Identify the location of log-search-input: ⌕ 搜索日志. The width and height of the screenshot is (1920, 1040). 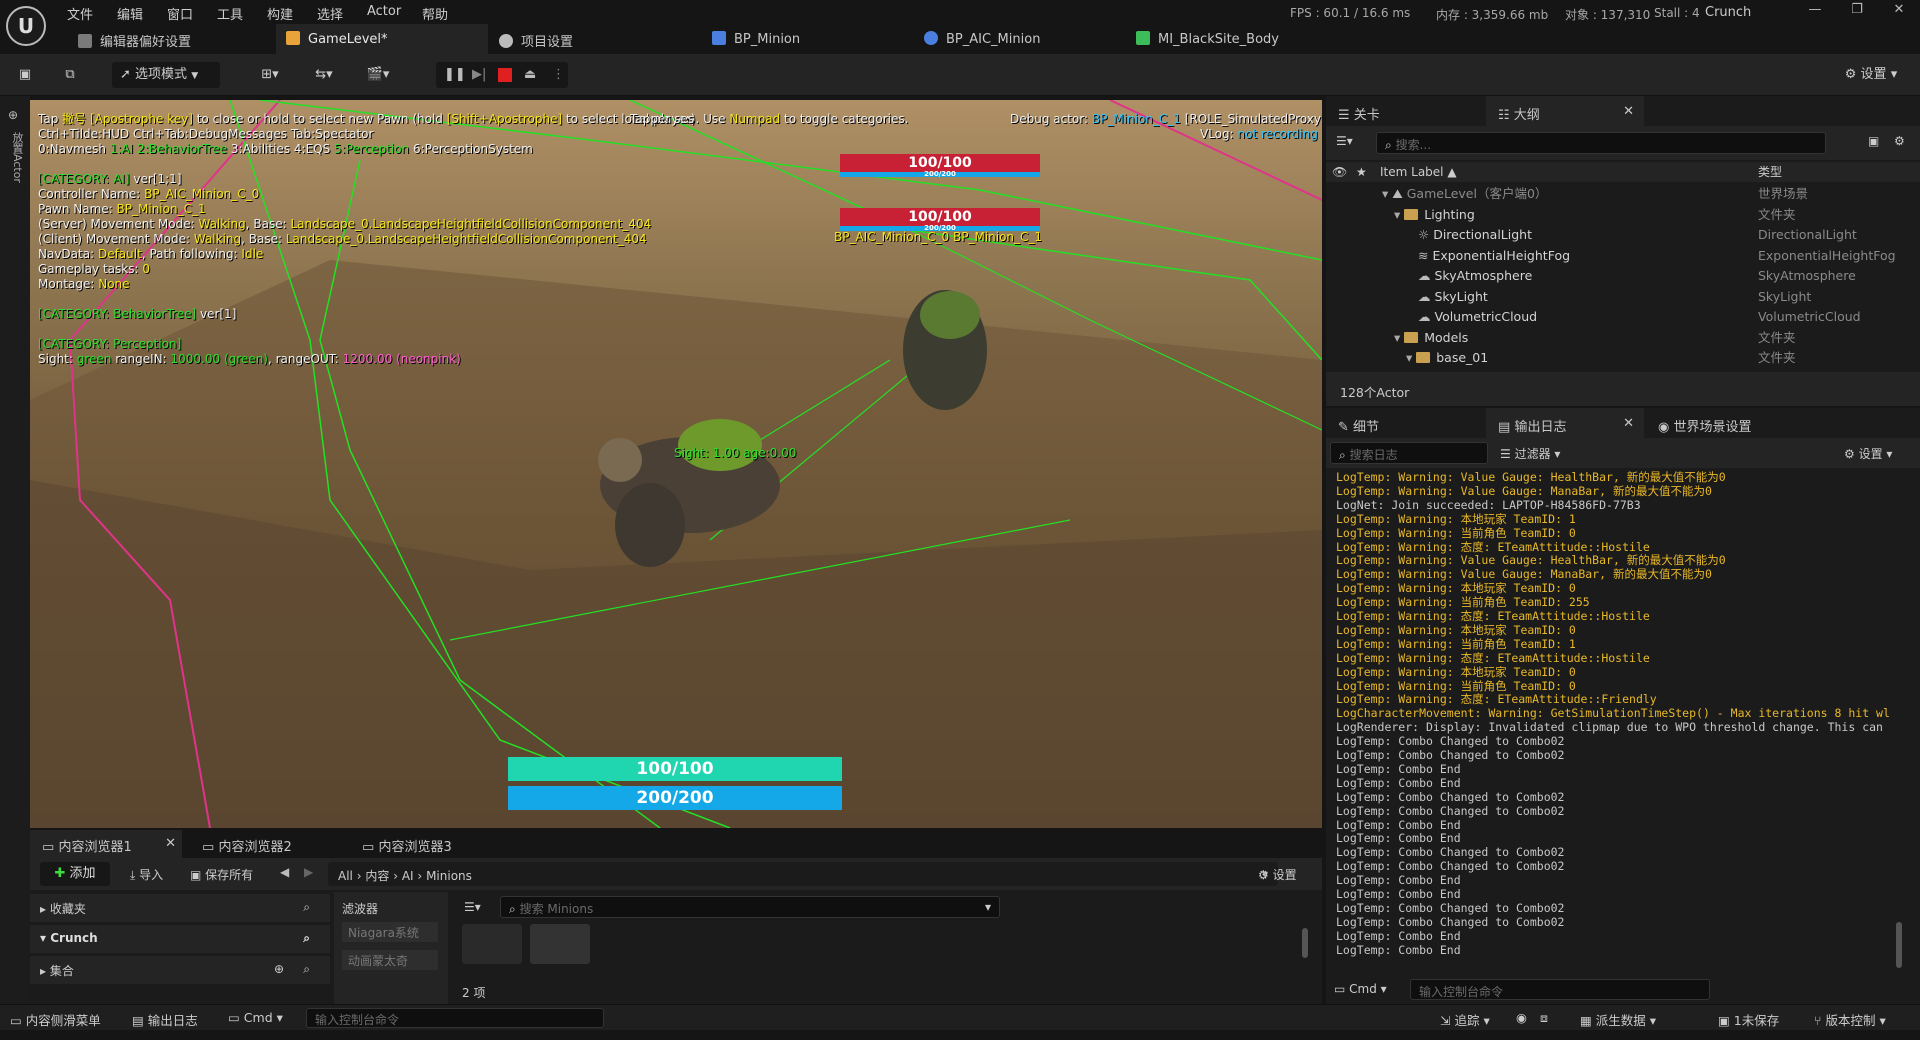
(1409, 453).